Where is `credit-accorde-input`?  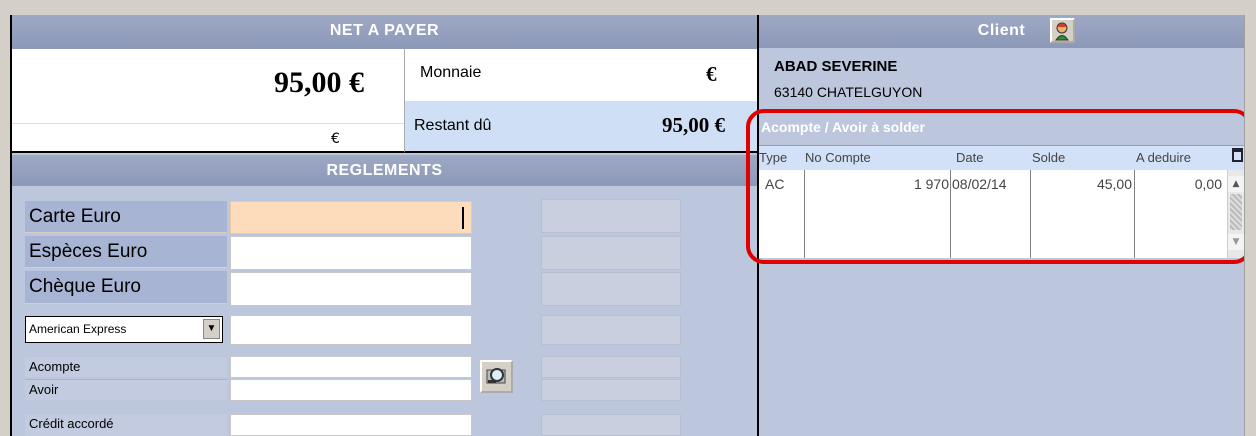
credit-accorde-input is located at coordinates (351, 425).